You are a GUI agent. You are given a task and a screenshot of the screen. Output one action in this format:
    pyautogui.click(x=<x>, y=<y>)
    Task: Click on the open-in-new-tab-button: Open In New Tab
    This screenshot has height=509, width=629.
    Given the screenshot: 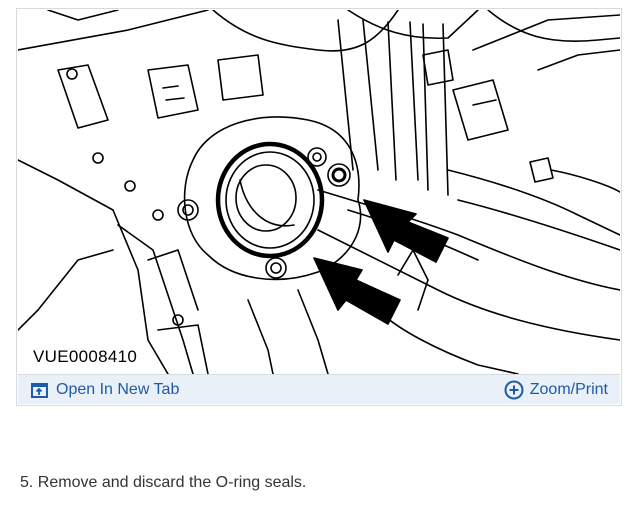 What is the action you would take?
    pyautogui.click(x=104, y=390)
    